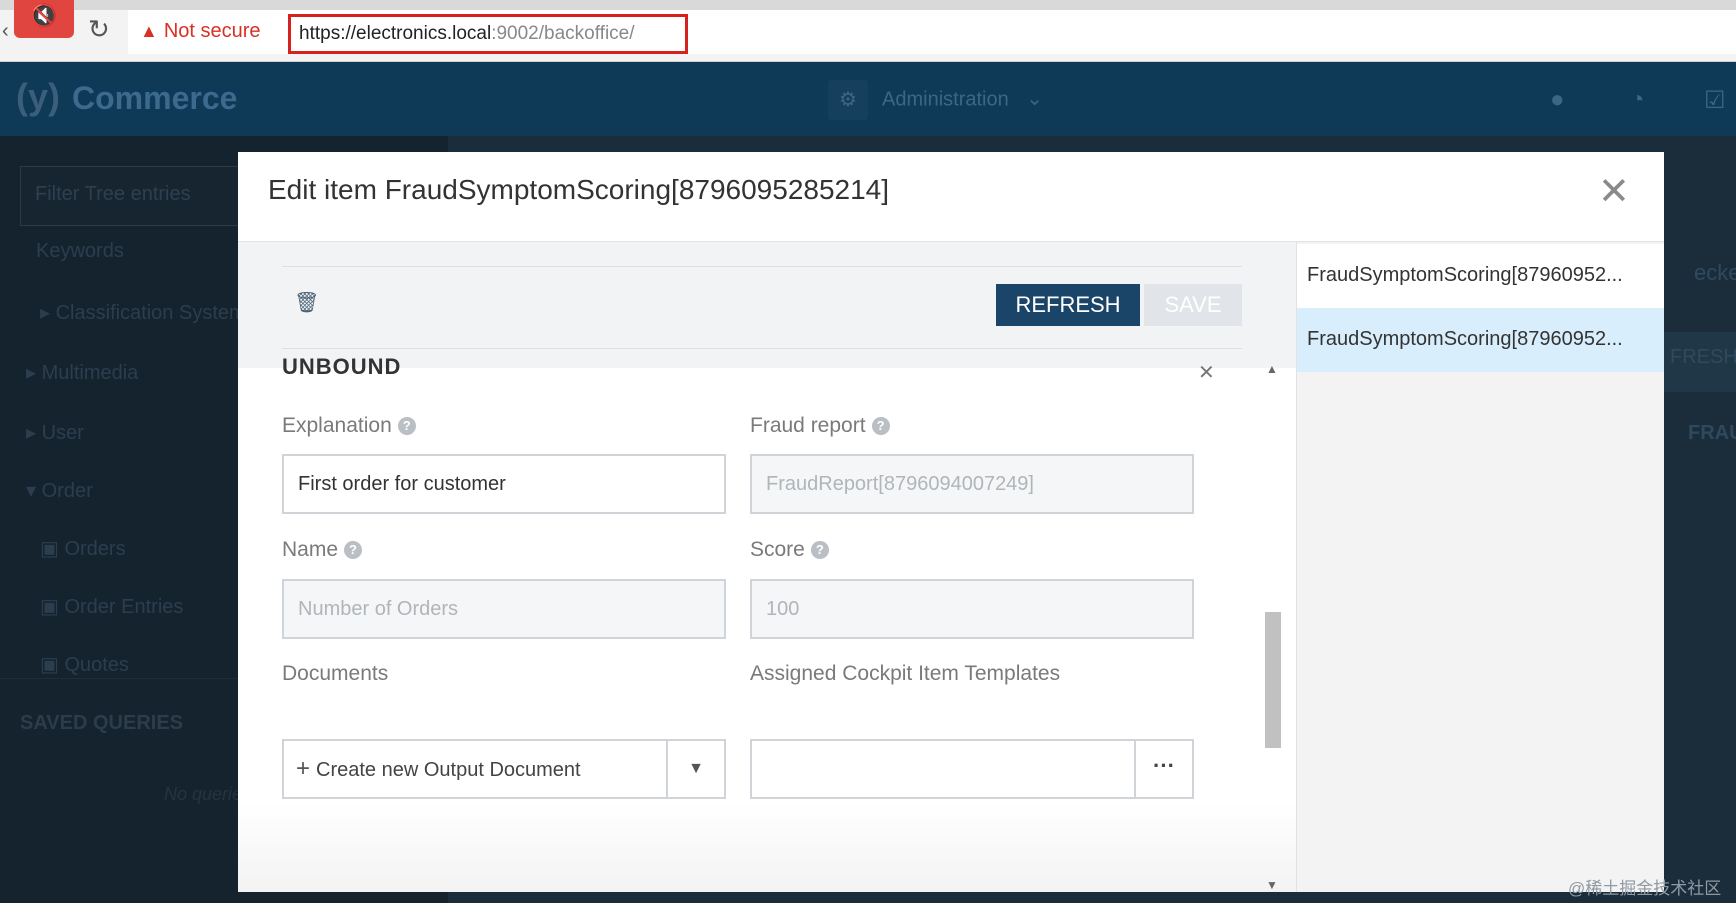 Image resolution: width=1736 pixels, height=903 pixels. Describe the element at coordinates (767, 305) in the screenshot. I see `editor-toolbar: 🗑 REFRESH SAVE` at that location.